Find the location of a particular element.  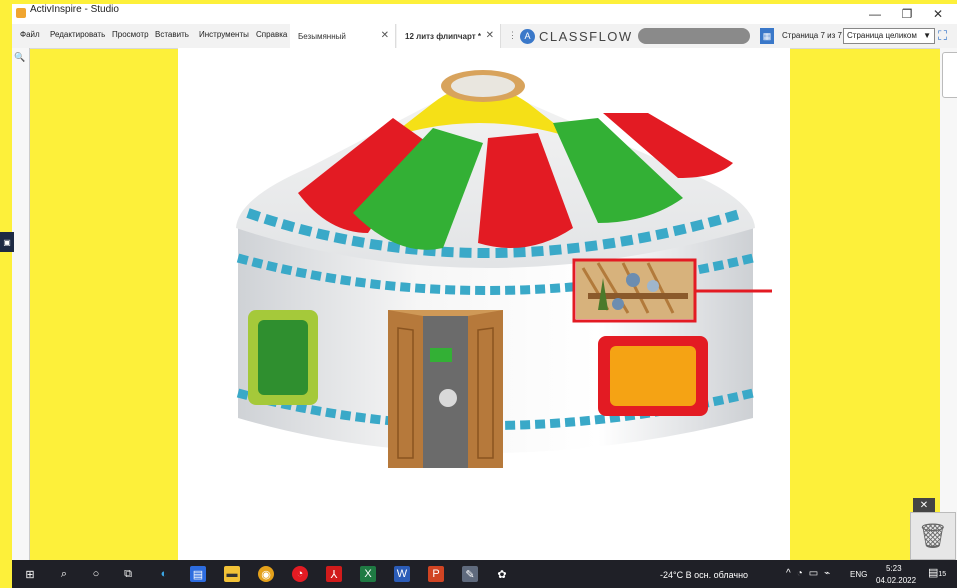

store-icon: ▤ is located at coordinates (198, 574).